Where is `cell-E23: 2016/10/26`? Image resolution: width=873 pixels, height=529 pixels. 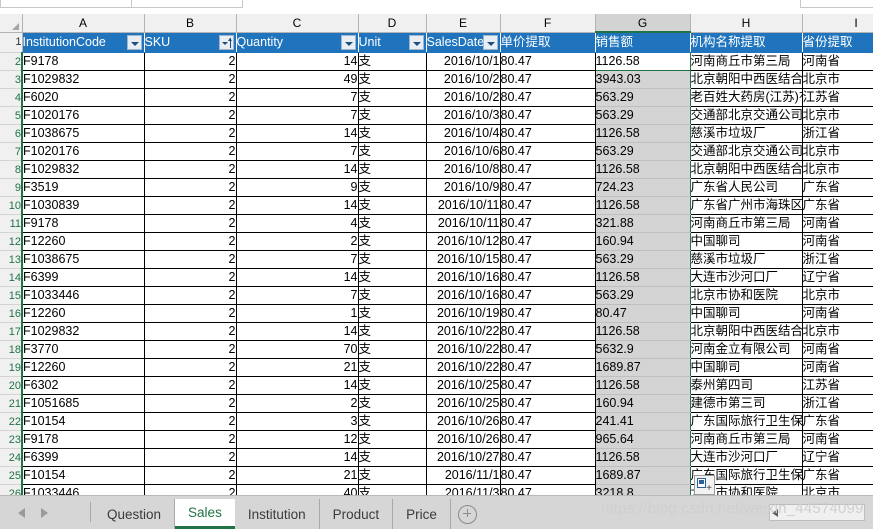 cell-E23: 2016/10/26 is located at coordinates (463, 439).